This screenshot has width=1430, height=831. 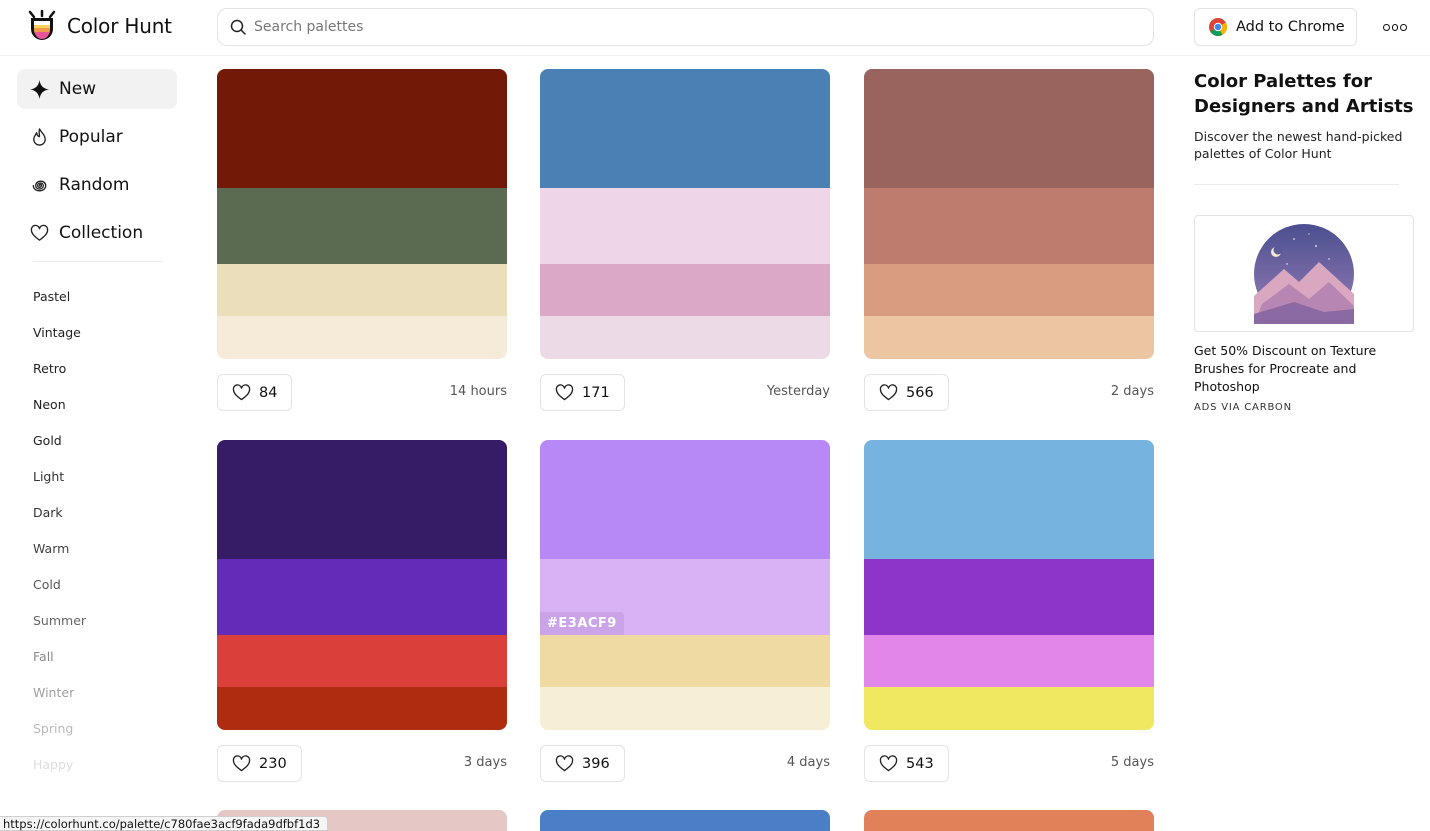 I want to click on sidebar-item-random: Random, so click(x=97, y=185).